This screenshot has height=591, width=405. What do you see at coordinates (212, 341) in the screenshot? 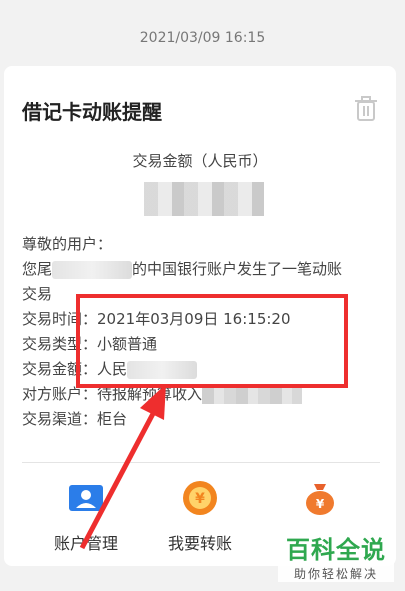
I see `highlight-box` at bounding box center [212, 341].